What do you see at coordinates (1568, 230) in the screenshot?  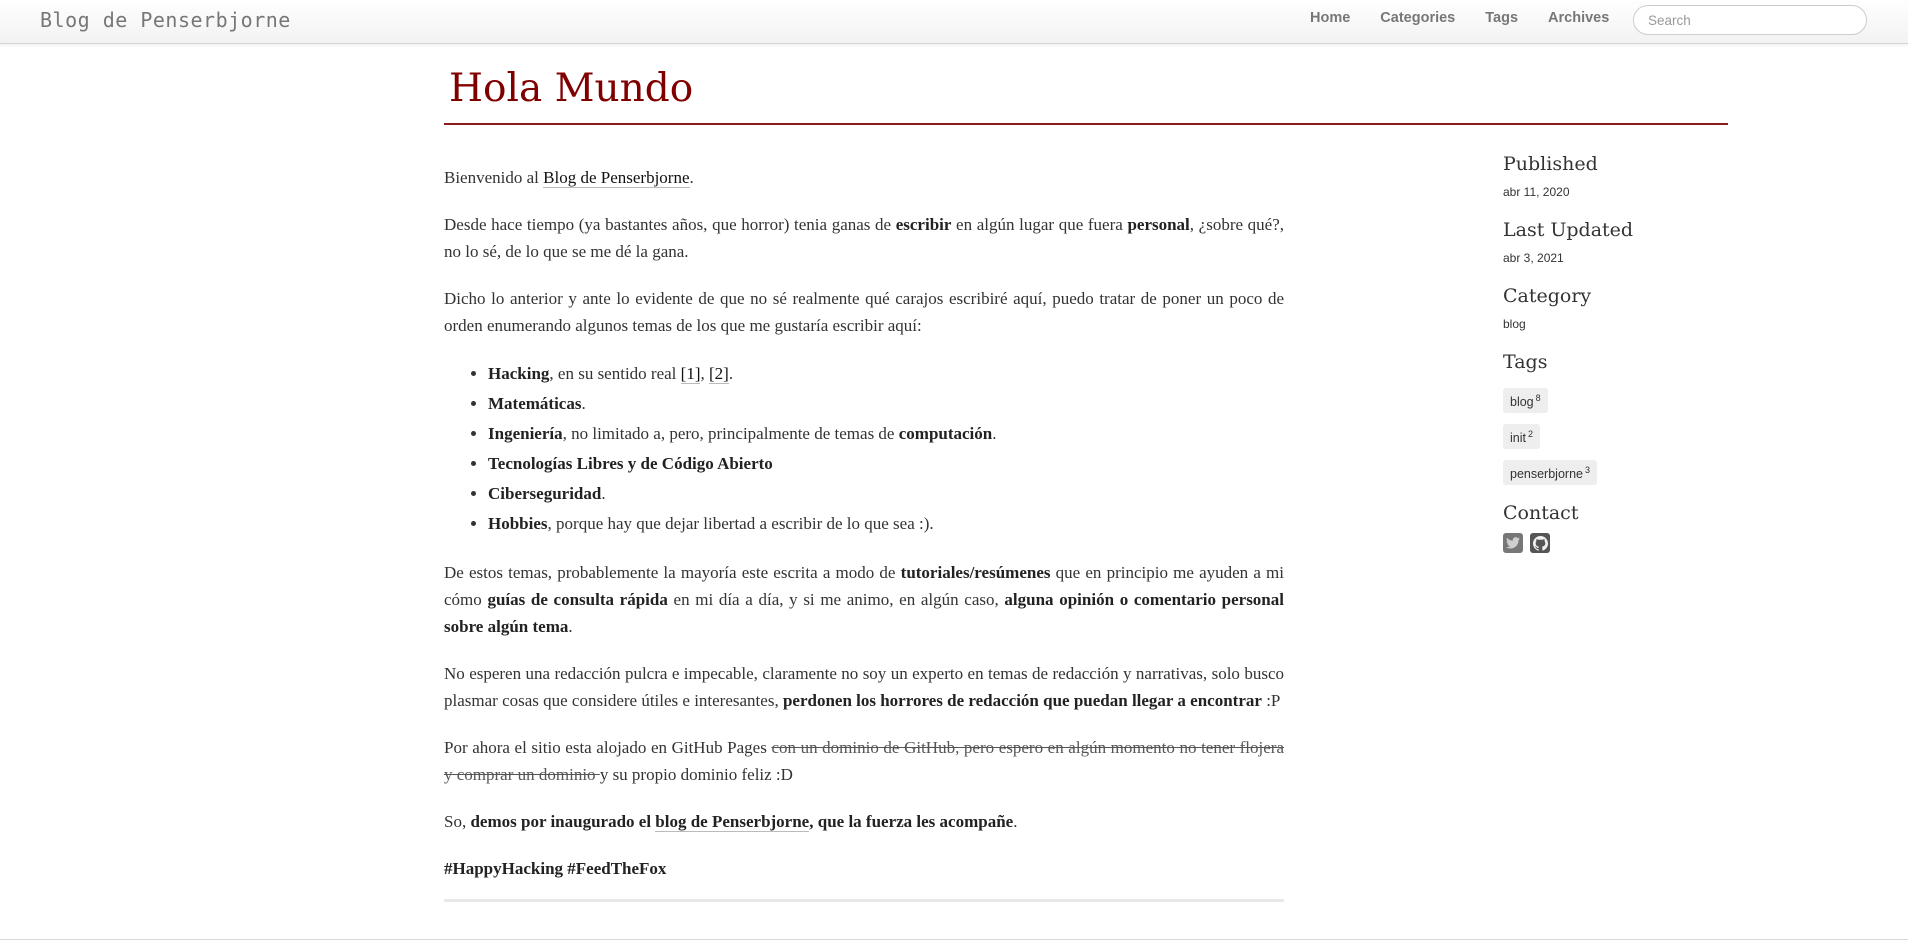 I see `last-updated-heading: Last Updated` at bounding box center [1568, 230].